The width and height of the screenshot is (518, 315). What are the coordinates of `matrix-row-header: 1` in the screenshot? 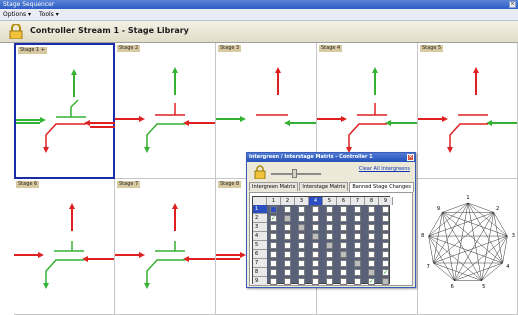 It's located at (260, 209).